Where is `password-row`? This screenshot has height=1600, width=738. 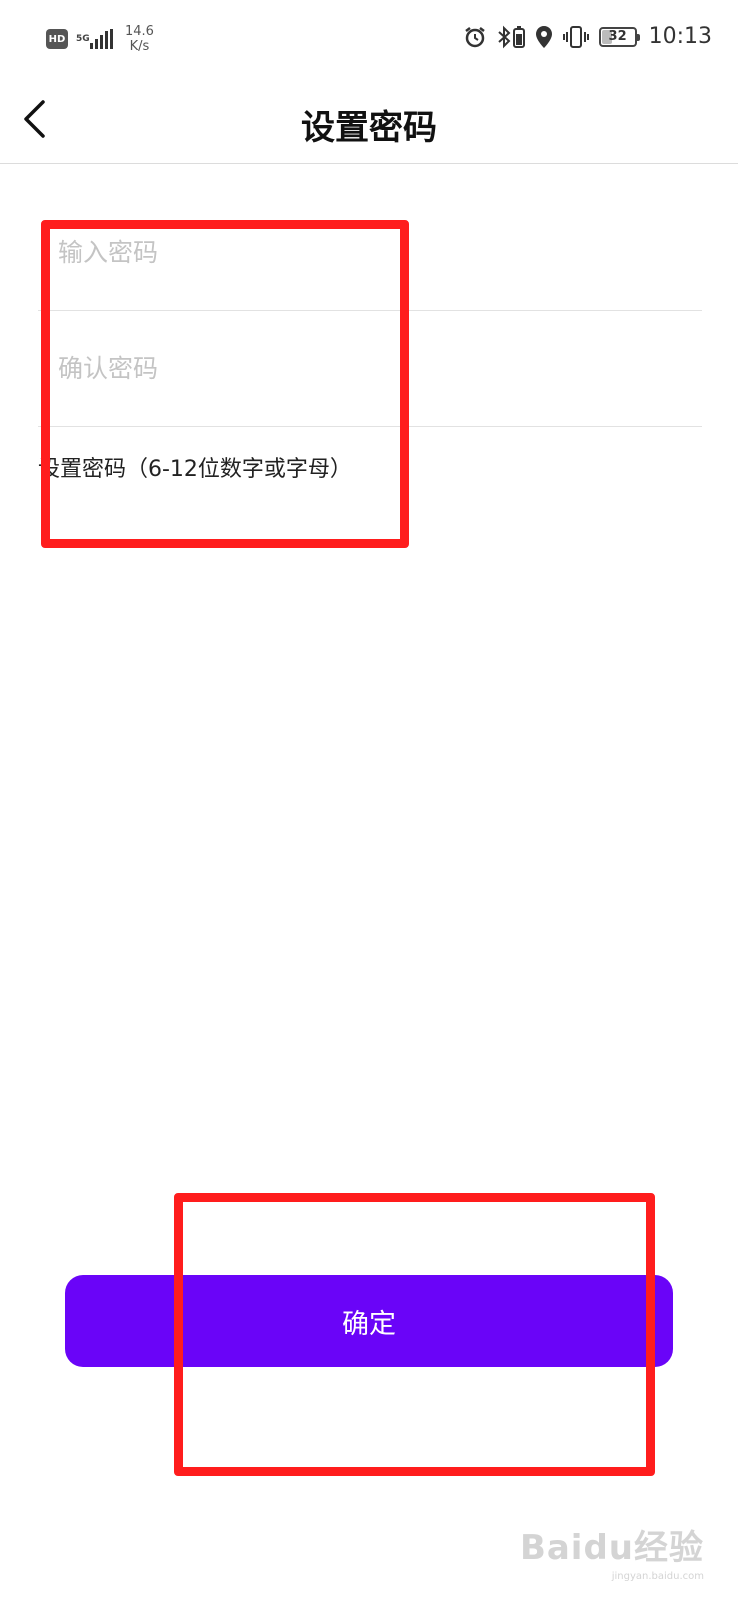 password-row is located at coordinates (370, 253).